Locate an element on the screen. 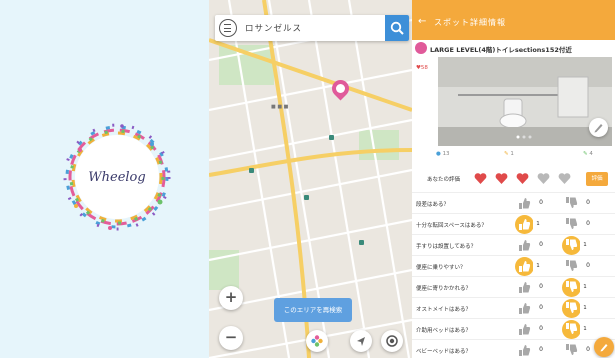 Image resolution: width=615 pixels, height=358 pixels. question-label: 介助用ベッドはある？ is located at coordinates (444, 331).